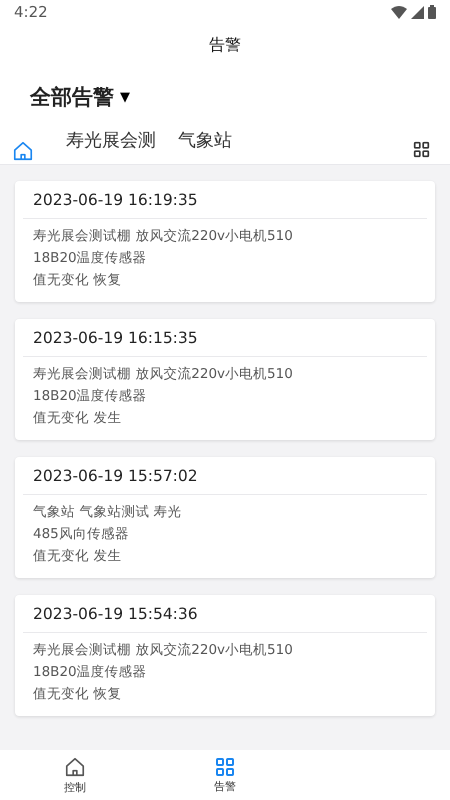 The height and width of the screenshot is (800, 450). Describe the element at coordinates (399, 12) in the screenshot. I see `wifi-icon` at that location.